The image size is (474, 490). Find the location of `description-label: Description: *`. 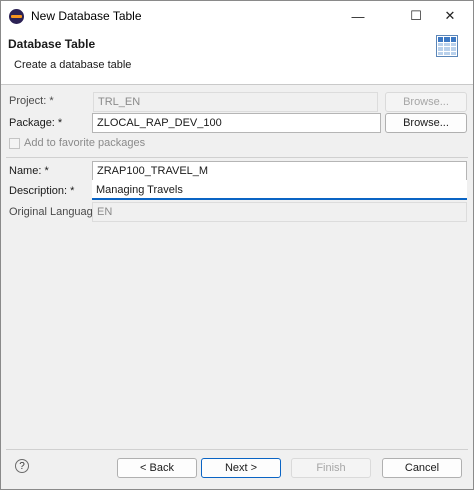

description-label: Description: * is located at coordinates (42, 191).